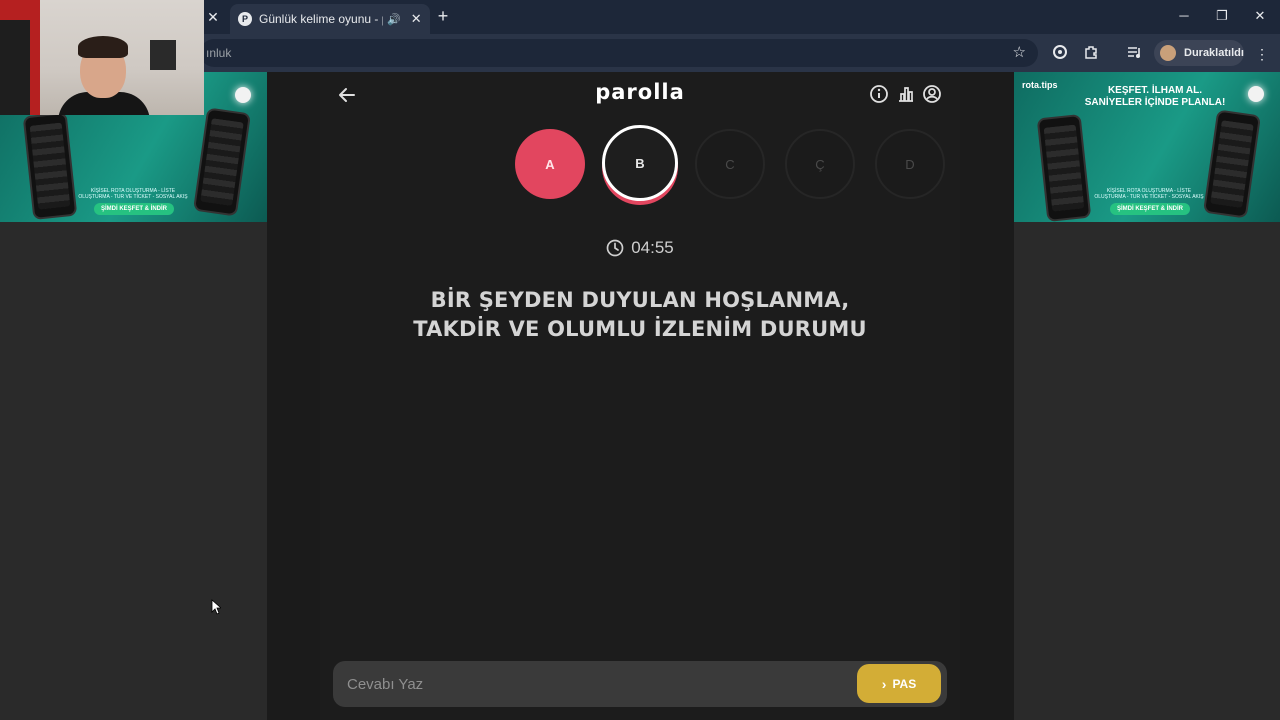 Image resolution: width=1280 pixels, height=720 pixels. What do you see at coordinates (1134, 54) in the screenshot?
I see `media-controls-icon` at bounding box center [1134, 54].